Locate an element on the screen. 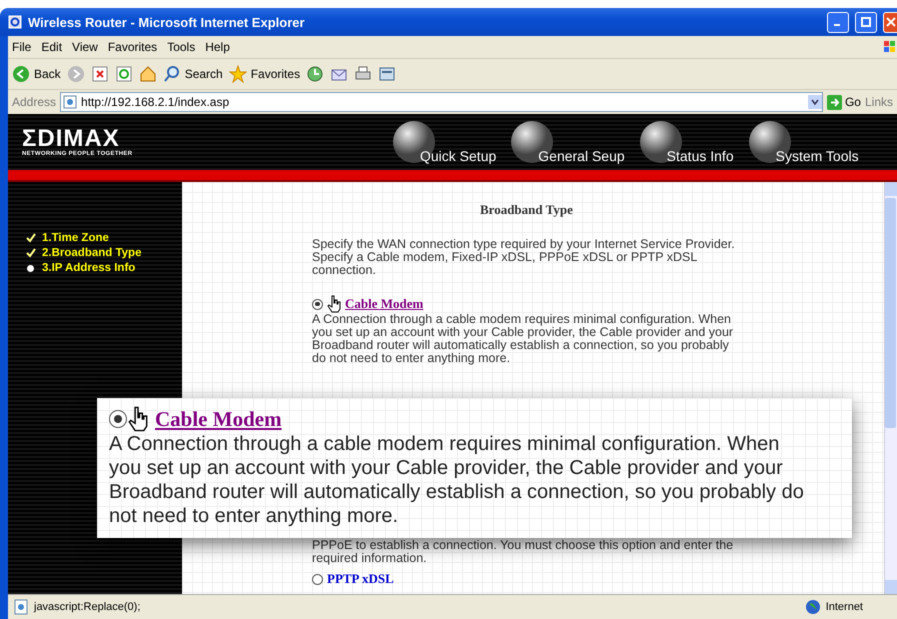  section-heading: Broadband Type is located at coordinates (526, 210).